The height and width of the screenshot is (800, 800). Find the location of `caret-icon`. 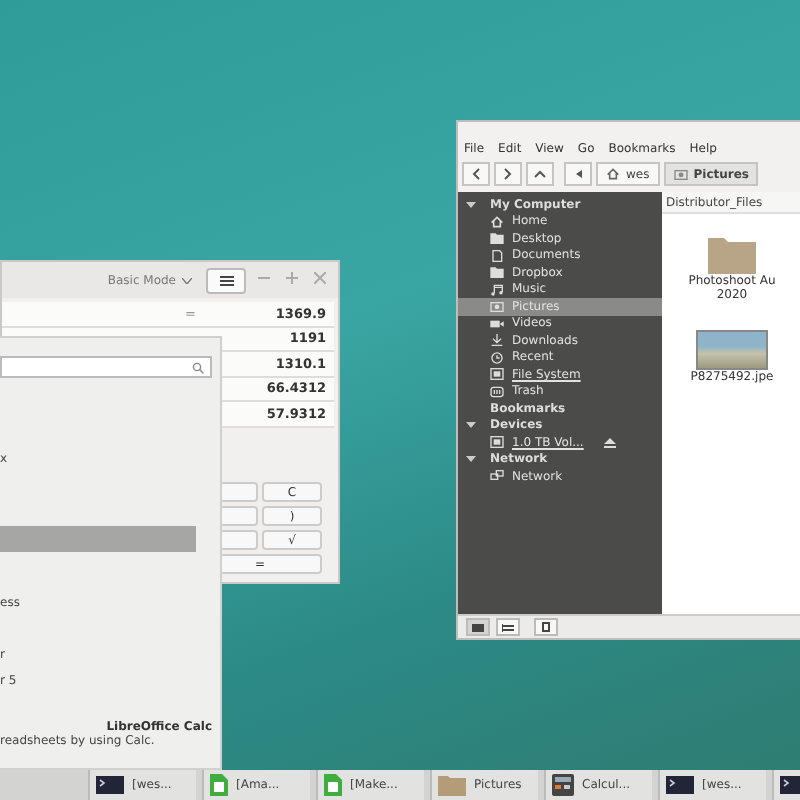

caret-icon is located at coordinates (187, 280).